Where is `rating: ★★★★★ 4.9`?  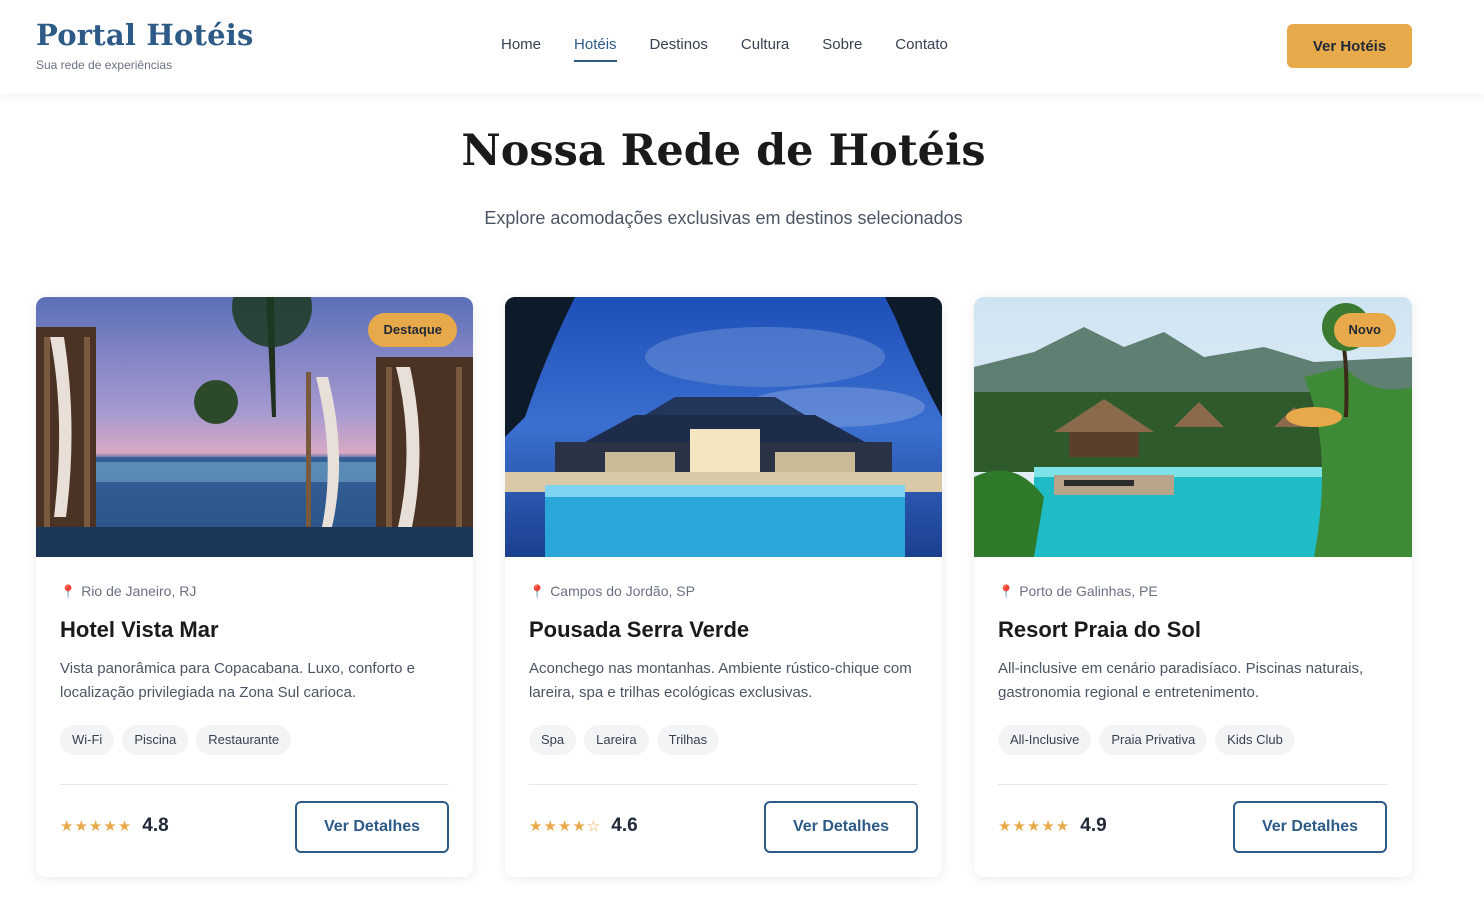 rating: ★★★★★ 4.9 is located at coordinates (1052, 826).